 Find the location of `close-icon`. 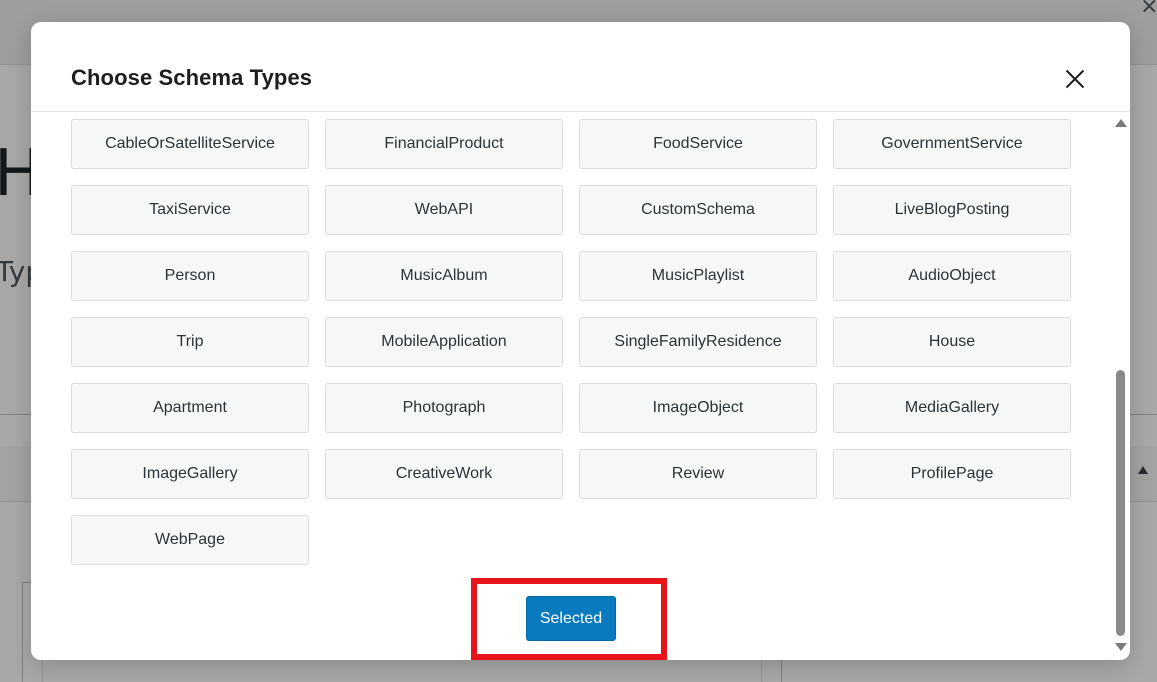

close-icon is located at coordinates (1075, 79).